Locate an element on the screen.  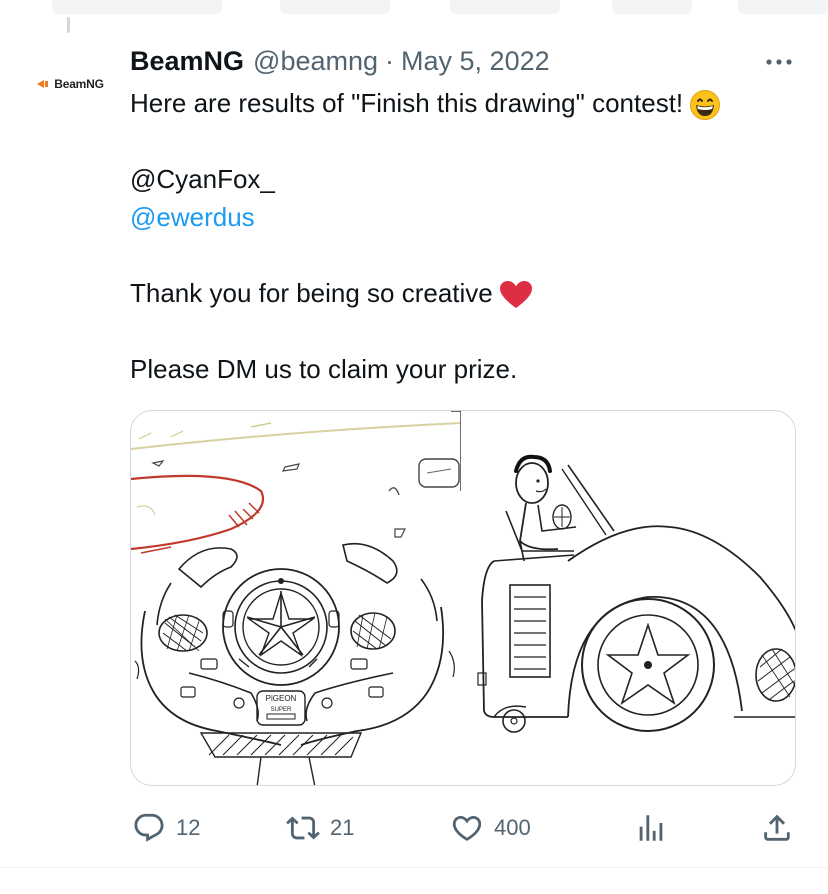
analytics-icon is located at coordinates (651, 828).